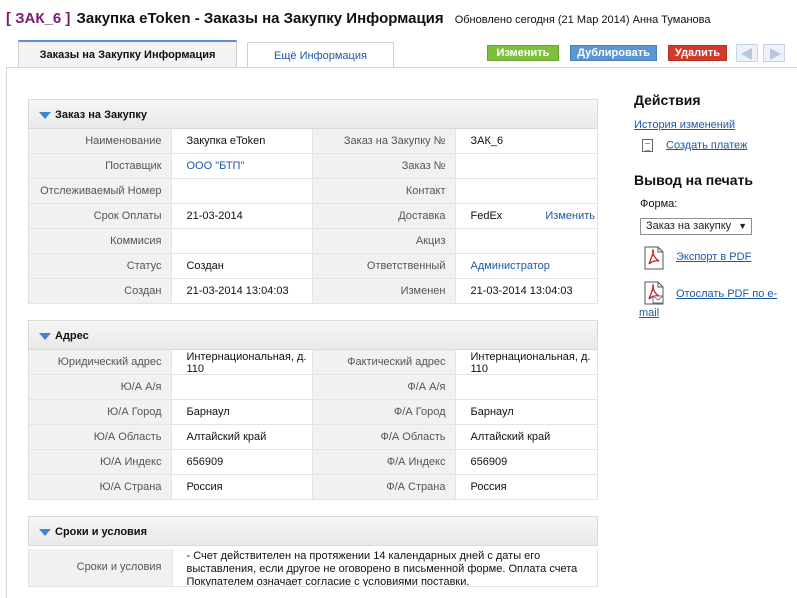 This screenshot has height=598, width=797. Describe the element at coordinates (384, 387) in the screenshot. I see `field-label: Ф/А А/я` at that location.